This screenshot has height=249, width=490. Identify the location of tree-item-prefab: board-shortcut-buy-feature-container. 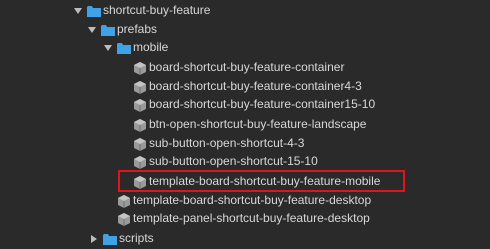
(238, 67).